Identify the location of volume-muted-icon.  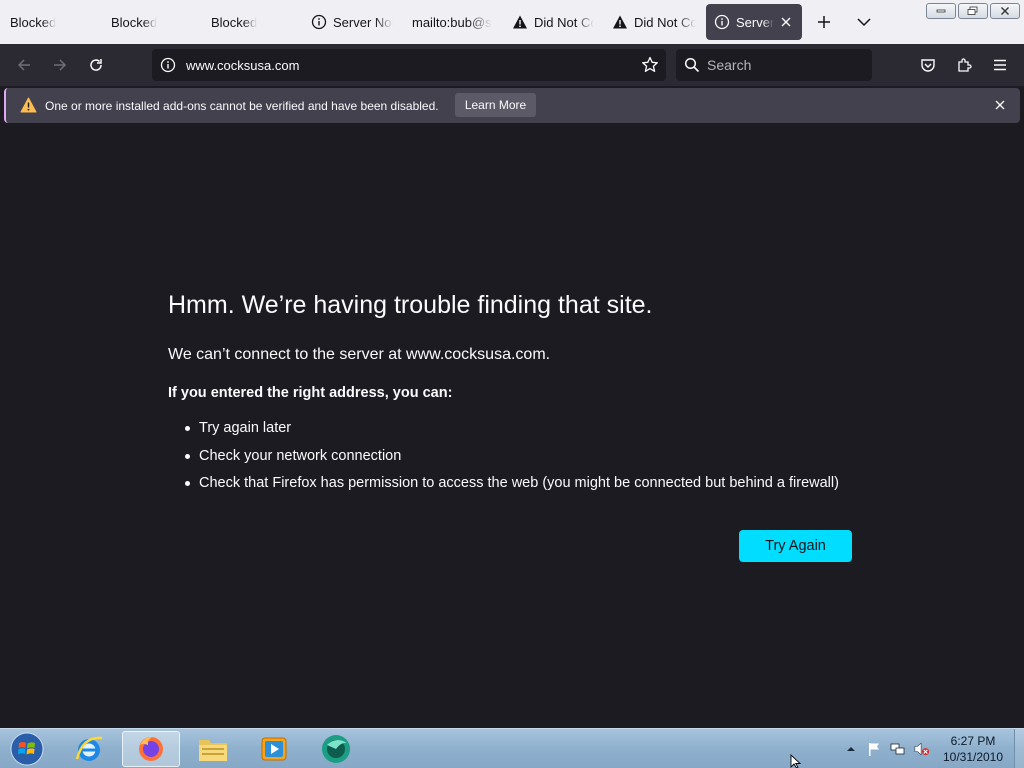
(922, 749).